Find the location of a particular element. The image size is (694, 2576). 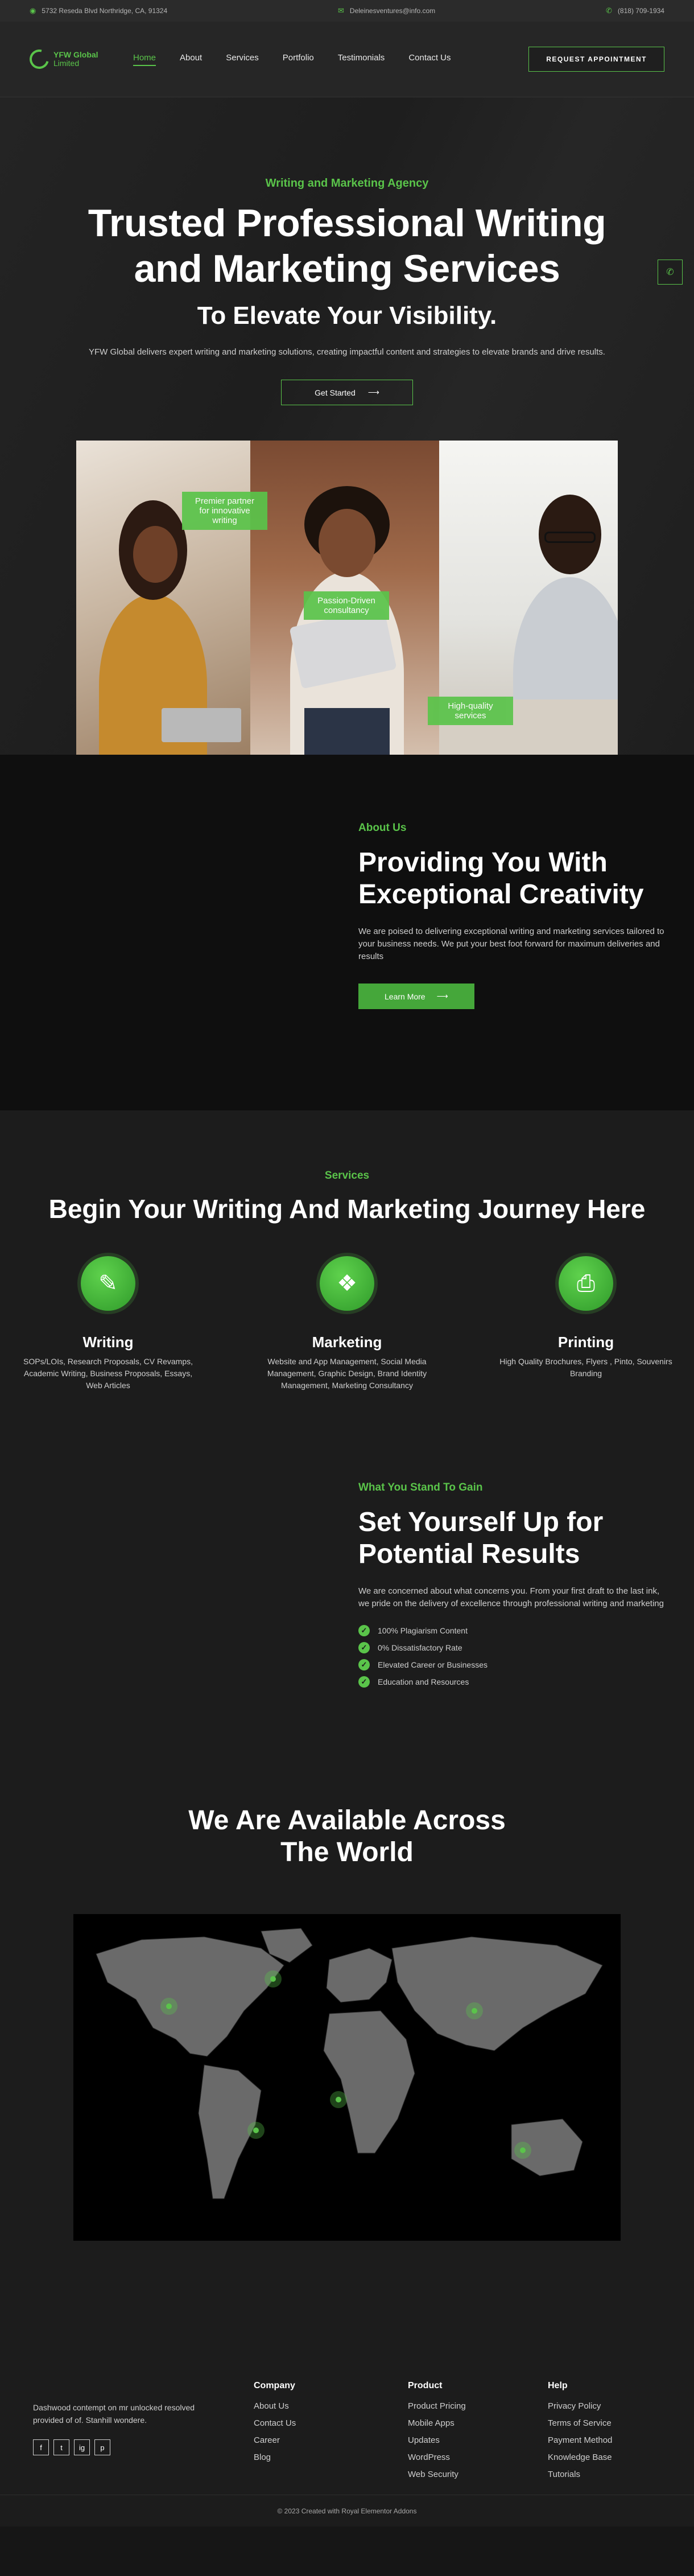

phone-item: ✆ (818) 709-1934 is located at coordinates (635, 10).